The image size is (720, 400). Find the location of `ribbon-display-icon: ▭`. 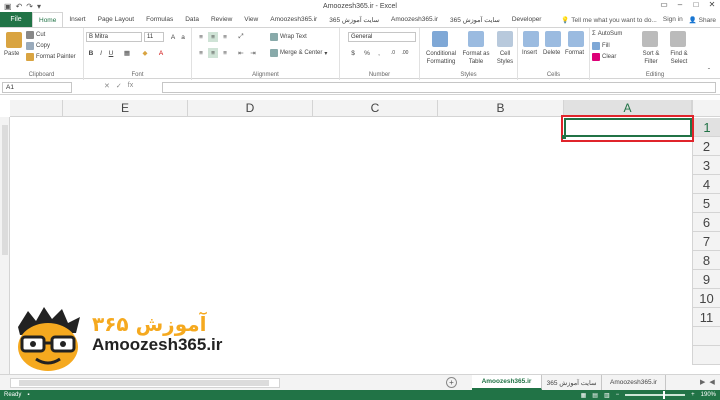

ribbon-display-icon: ▭ is located at coordinates (664, 4).